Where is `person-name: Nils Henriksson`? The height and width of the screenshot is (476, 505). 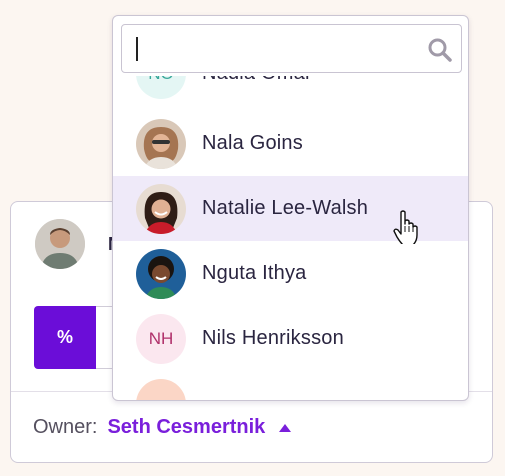
person-name: Nils Henriksson is located at coordinates (273, 338).